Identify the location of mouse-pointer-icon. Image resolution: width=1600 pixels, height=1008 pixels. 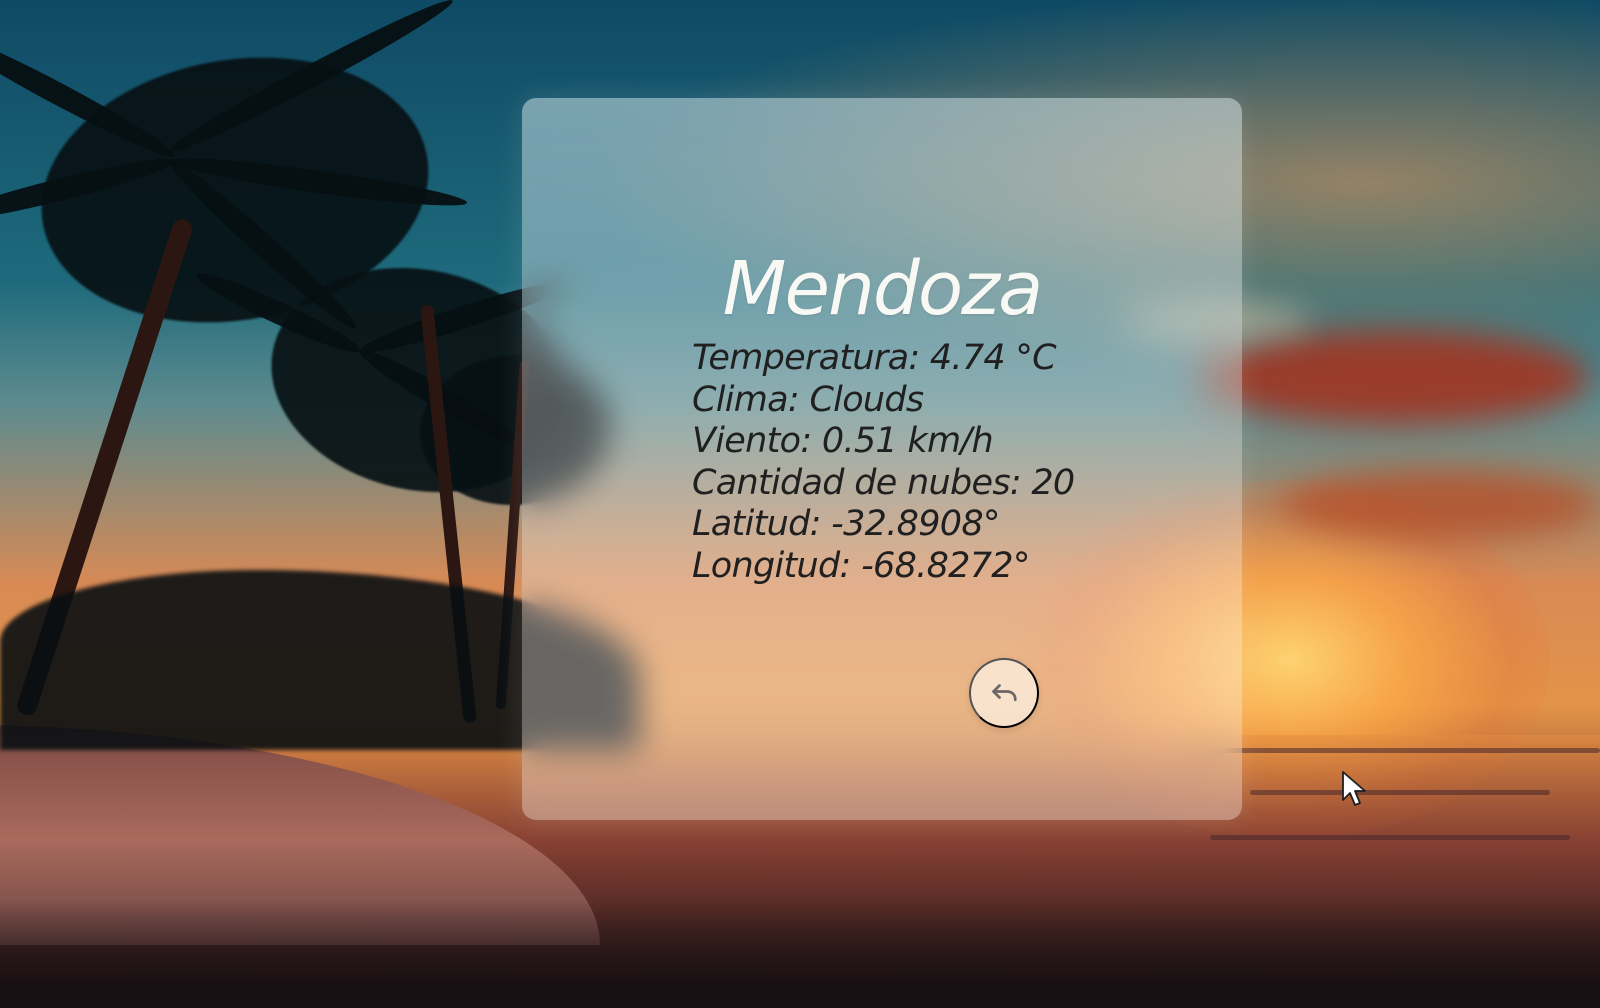
(1354, 789).